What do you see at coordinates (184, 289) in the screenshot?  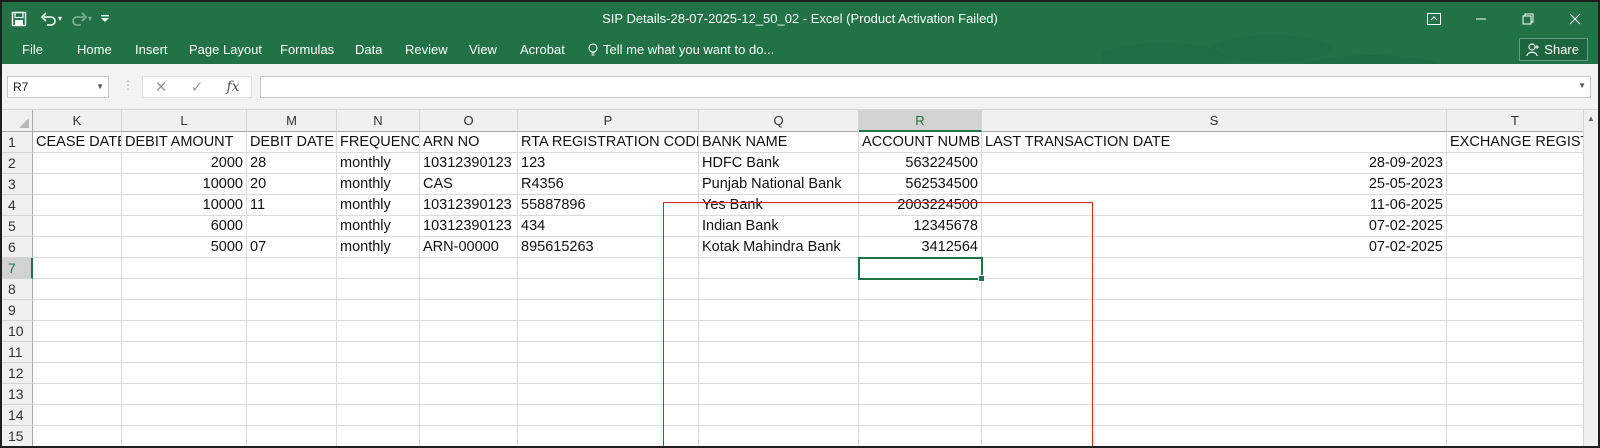 I see `cell-l8` at bounding box center [184, 289].